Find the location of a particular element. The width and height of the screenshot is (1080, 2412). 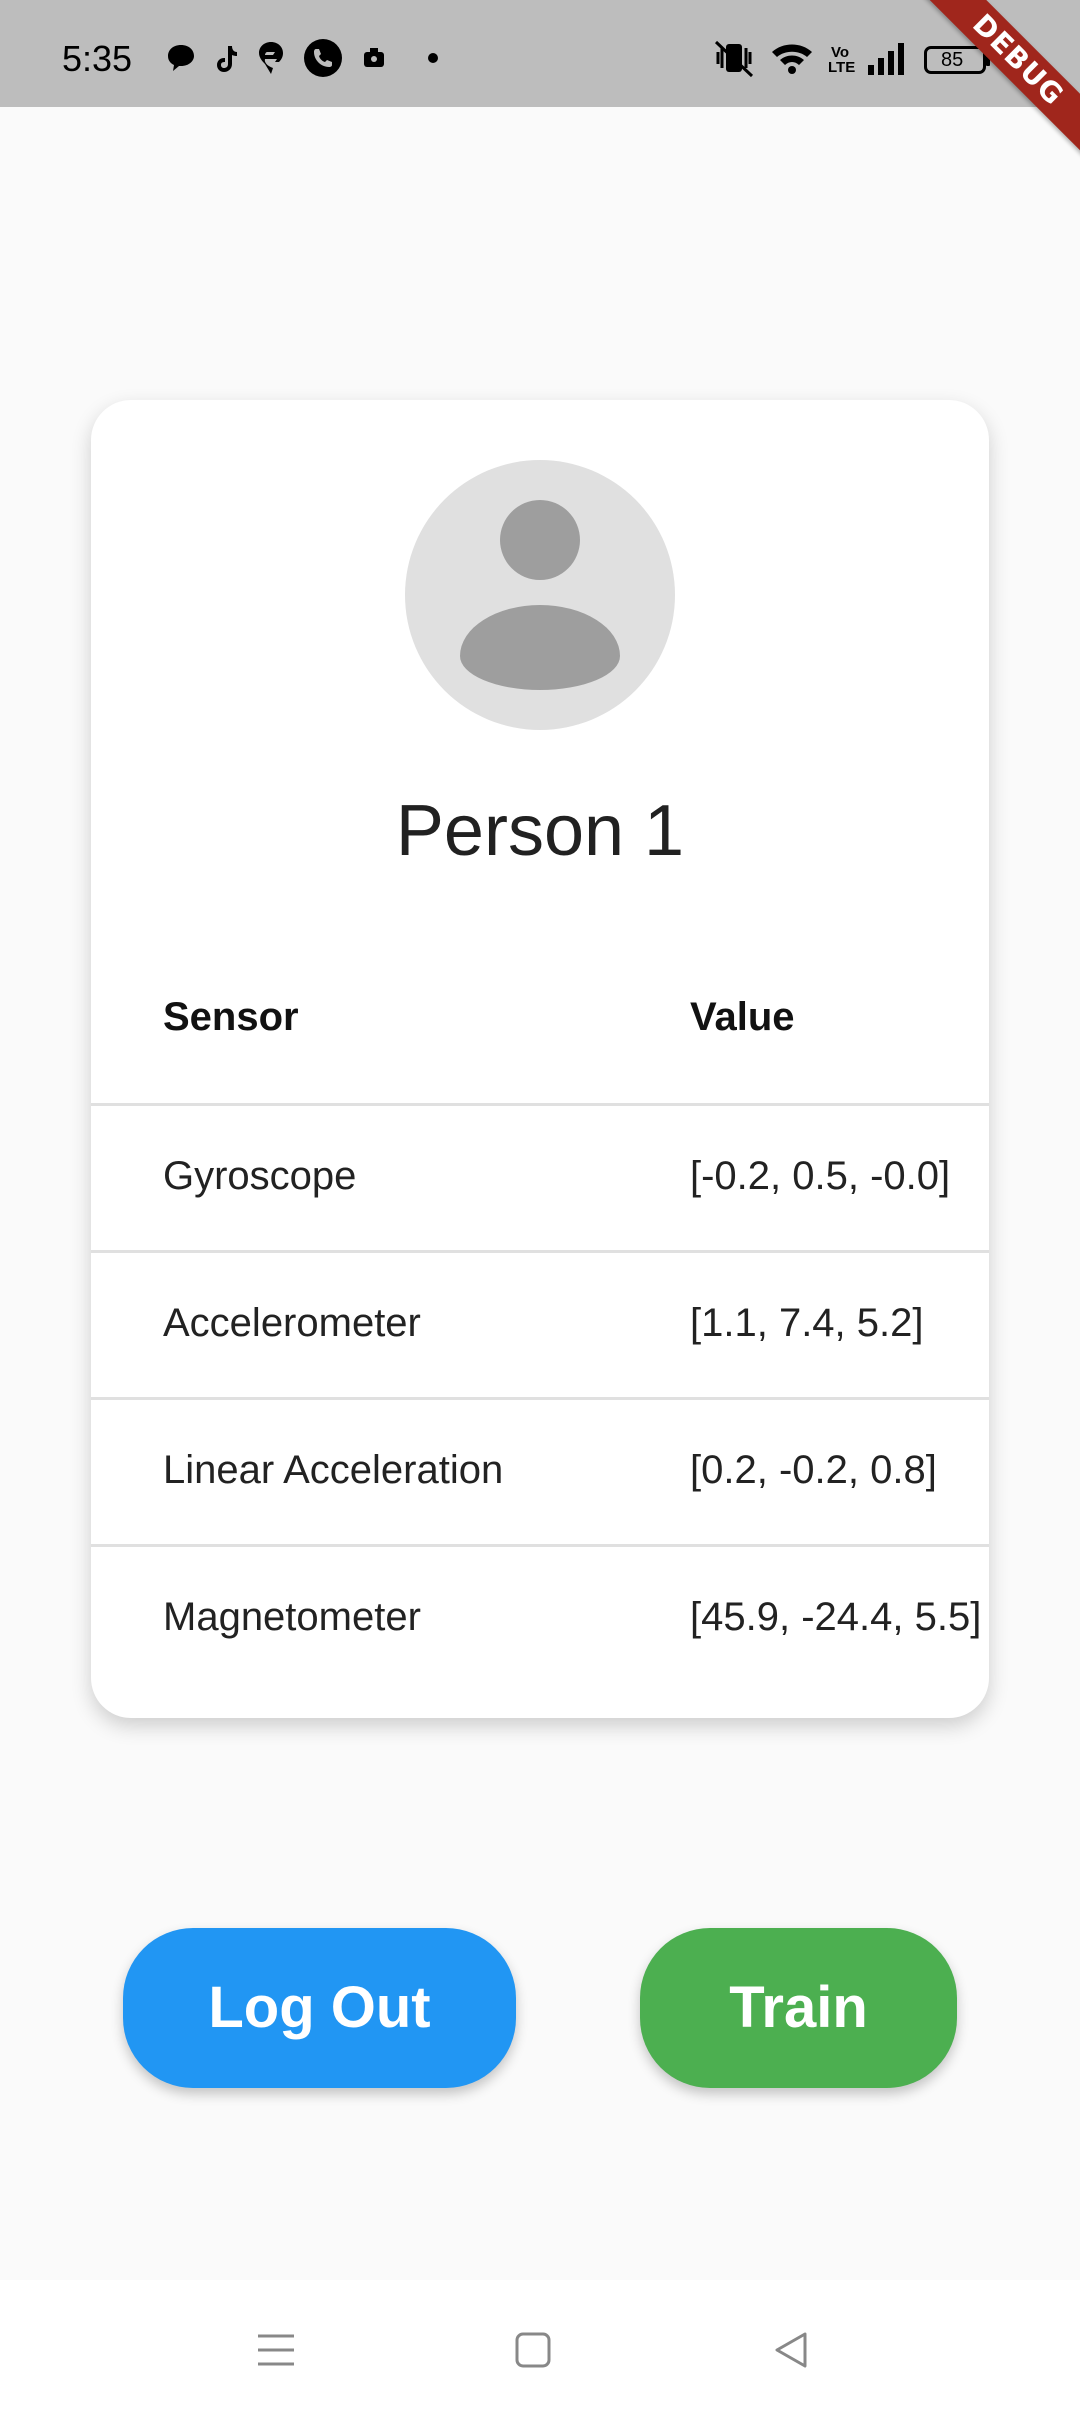

person-name: Person 1 is located at coordinates (540, 831).